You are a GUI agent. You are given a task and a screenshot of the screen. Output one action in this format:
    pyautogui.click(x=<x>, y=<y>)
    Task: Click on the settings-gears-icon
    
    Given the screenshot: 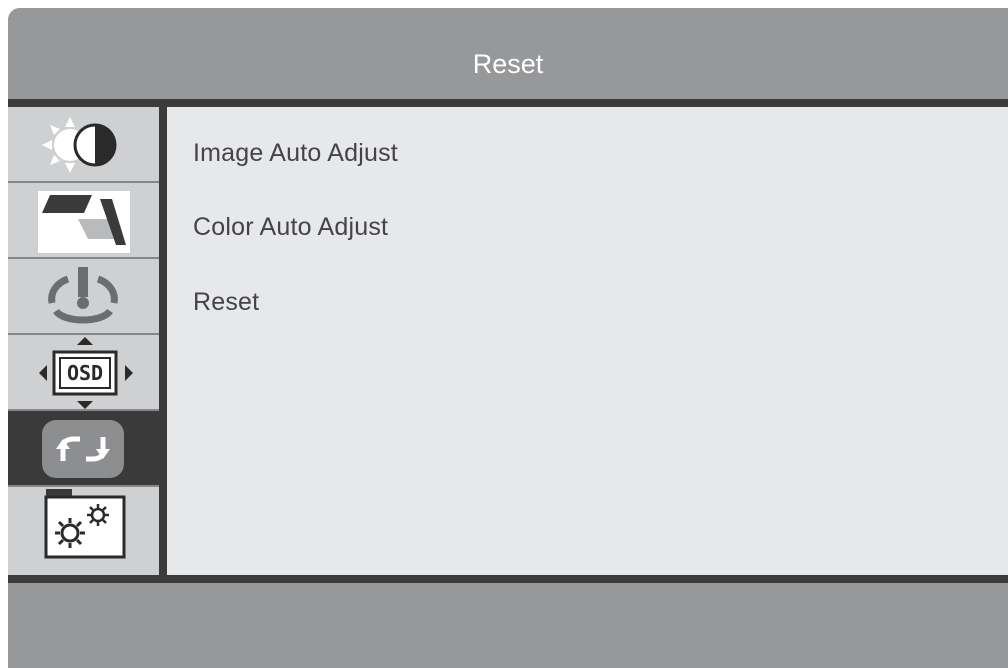 What is the action you would take?
    pyautogui.click(x=85, y=524)
    